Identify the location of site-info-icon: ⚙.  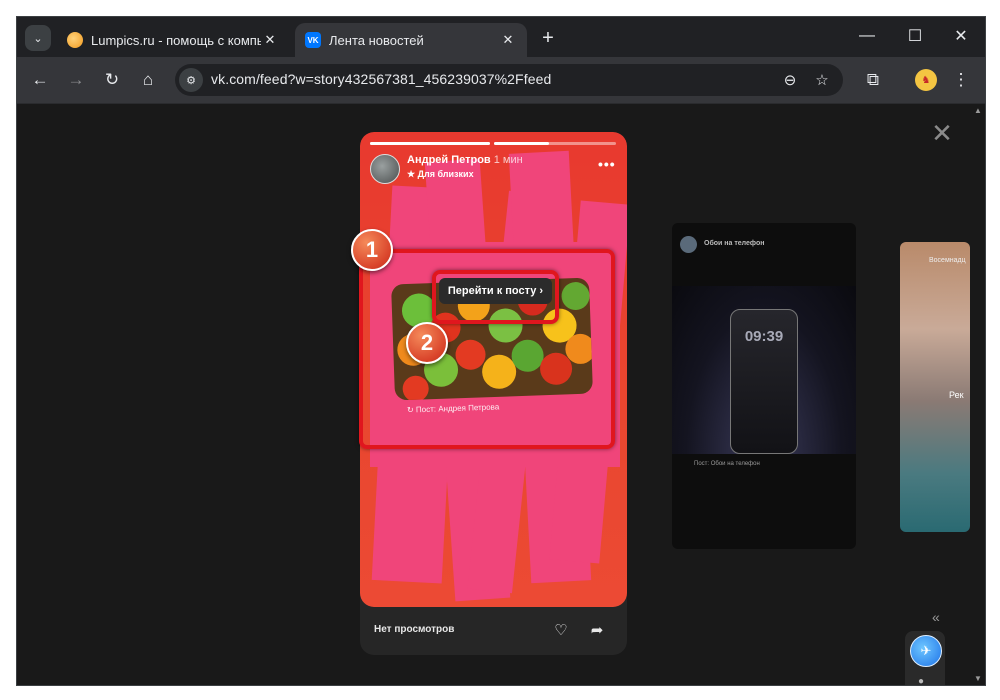
(191, 80).